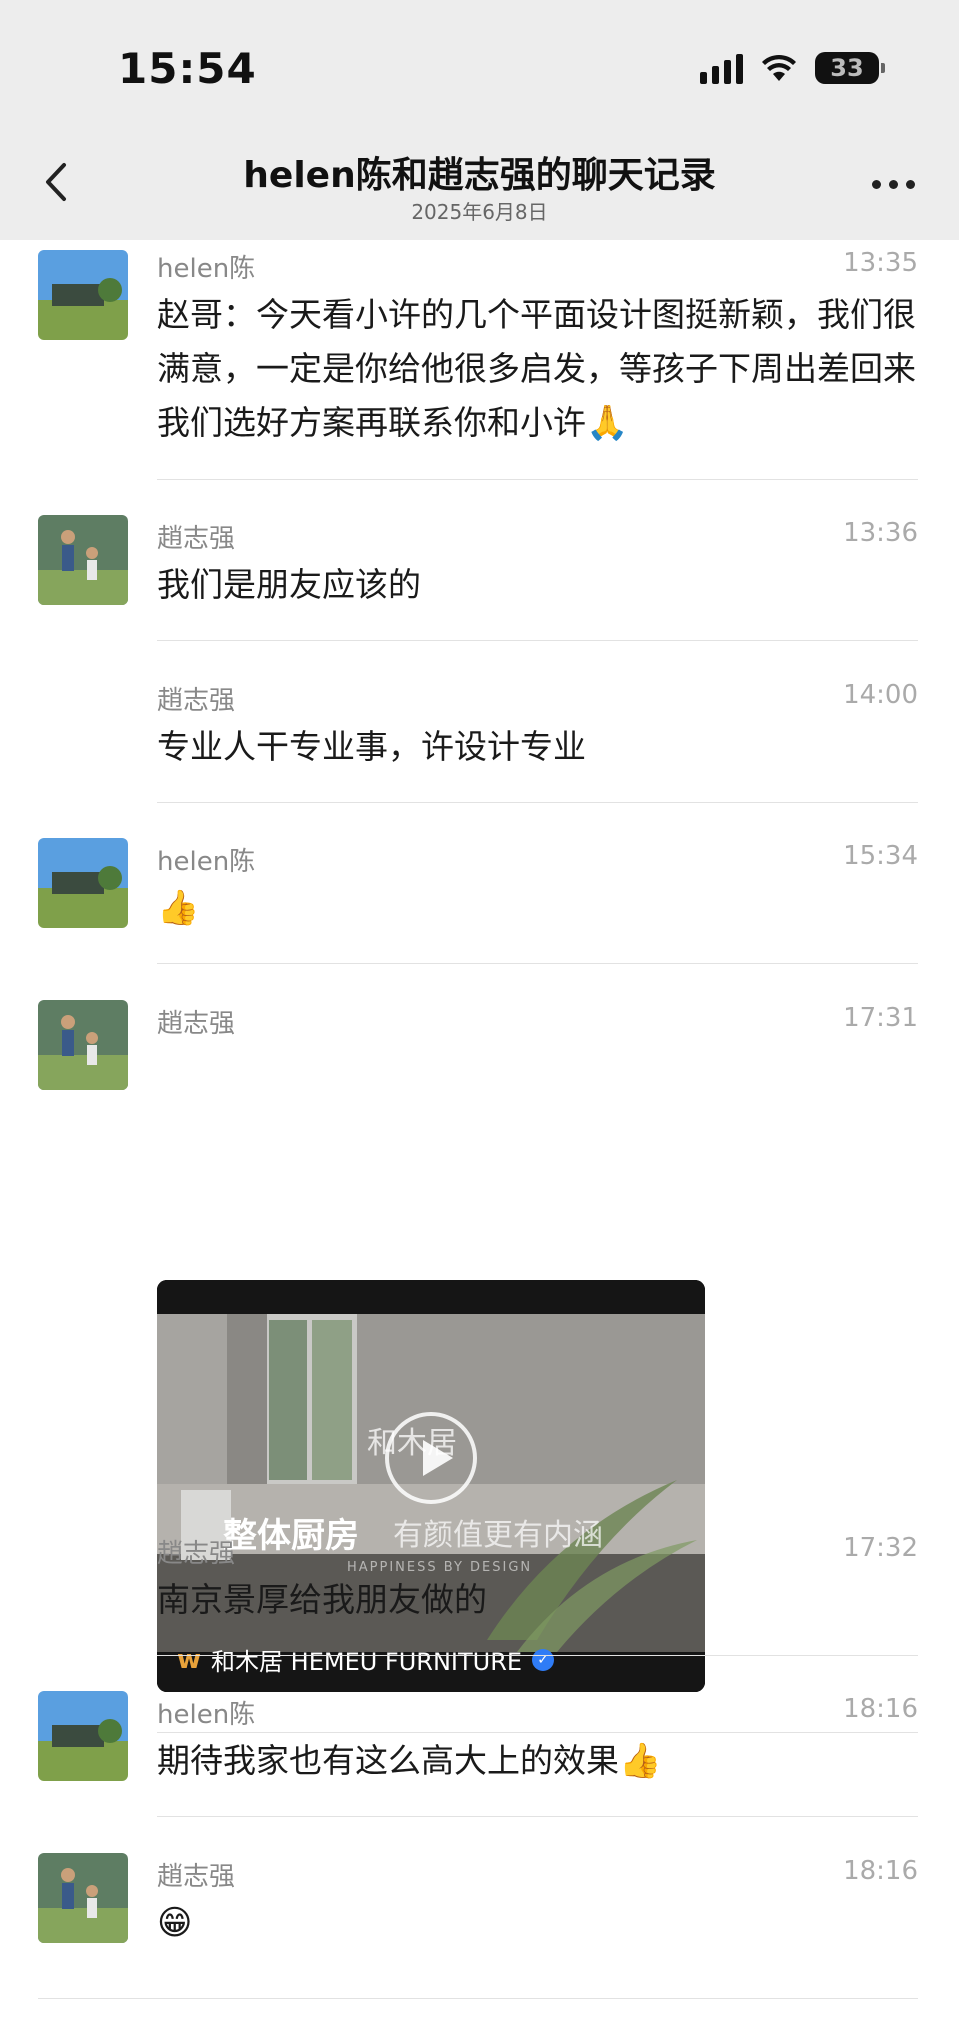 The height and width of the screenshot is (2030, 959). What do you see at coordinates (322, 1599) in the screenshot?
I see `message-text: 南京景厚给我朋友做的` at bounding box center [322, 1599].